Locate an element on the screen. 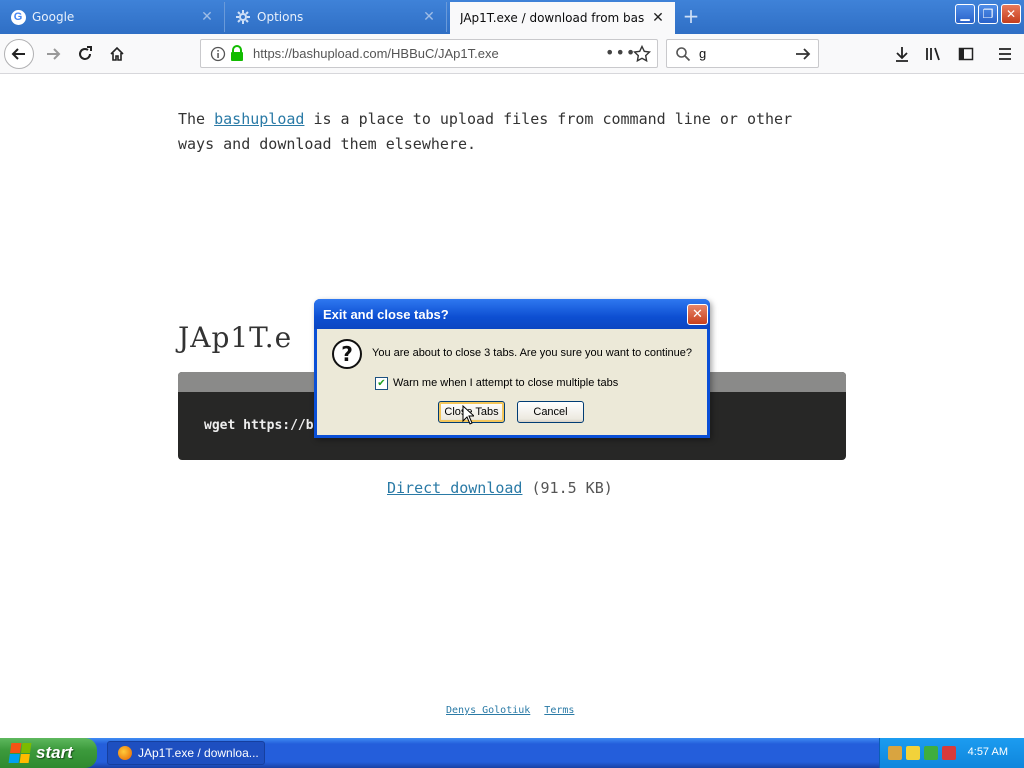  system-tray: 4:57 AM is located at coordinates (951, 753).